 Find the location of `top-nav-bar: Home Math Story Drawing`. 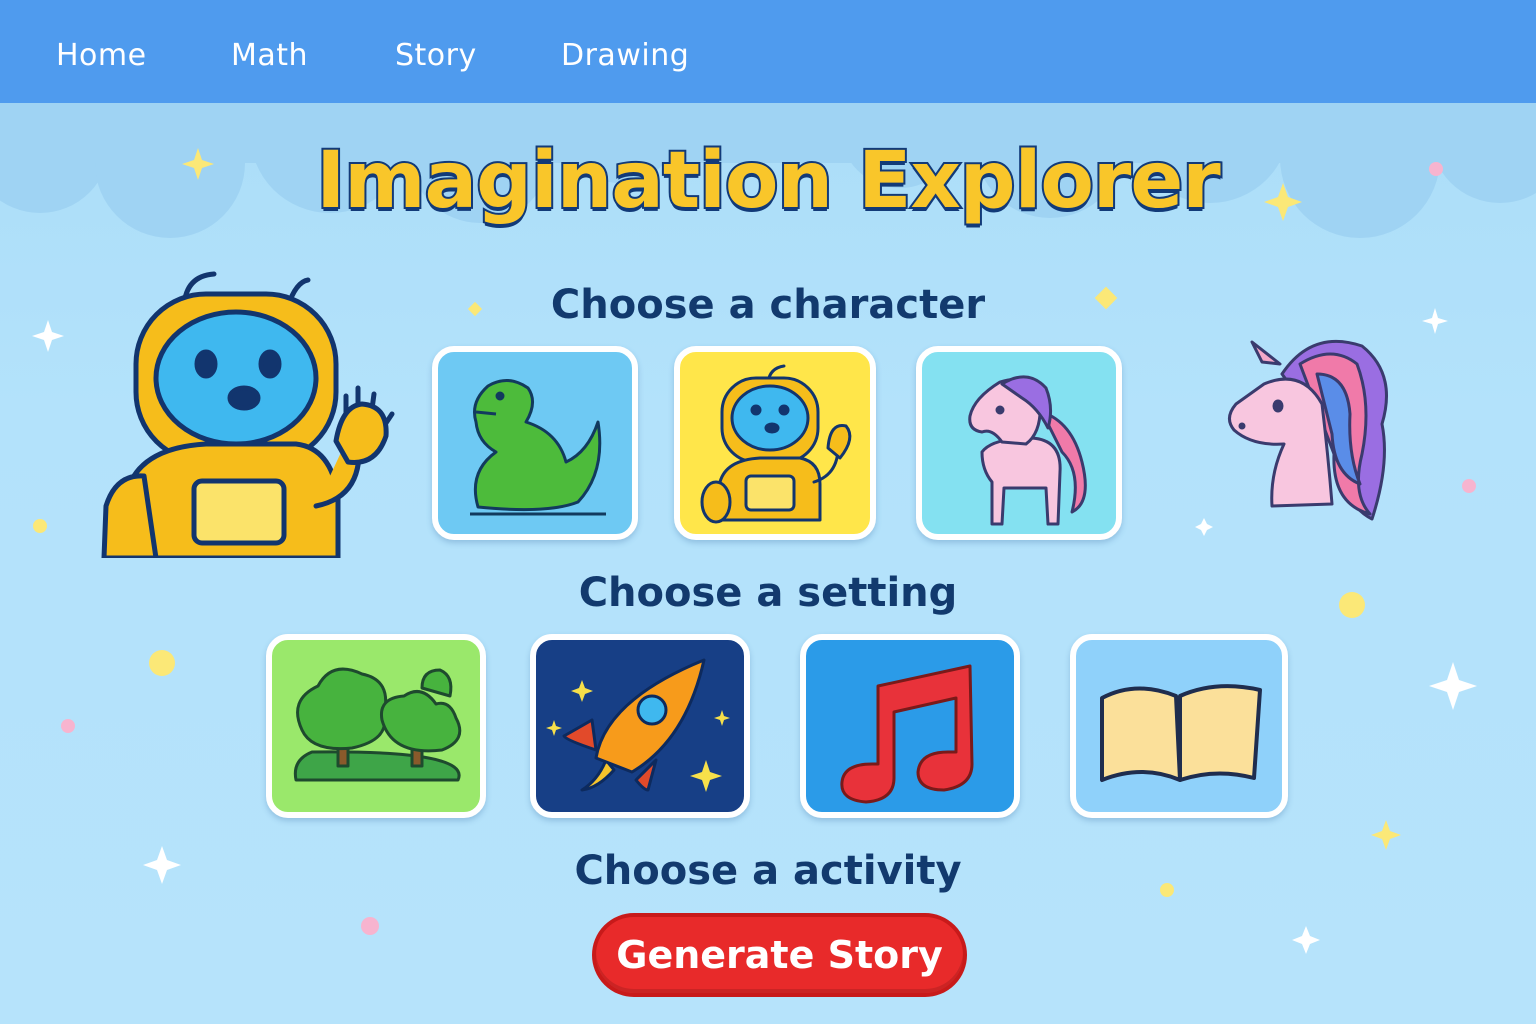

top-nav-bar: Home Math Story Drawing is located at coordinates (768, 51).